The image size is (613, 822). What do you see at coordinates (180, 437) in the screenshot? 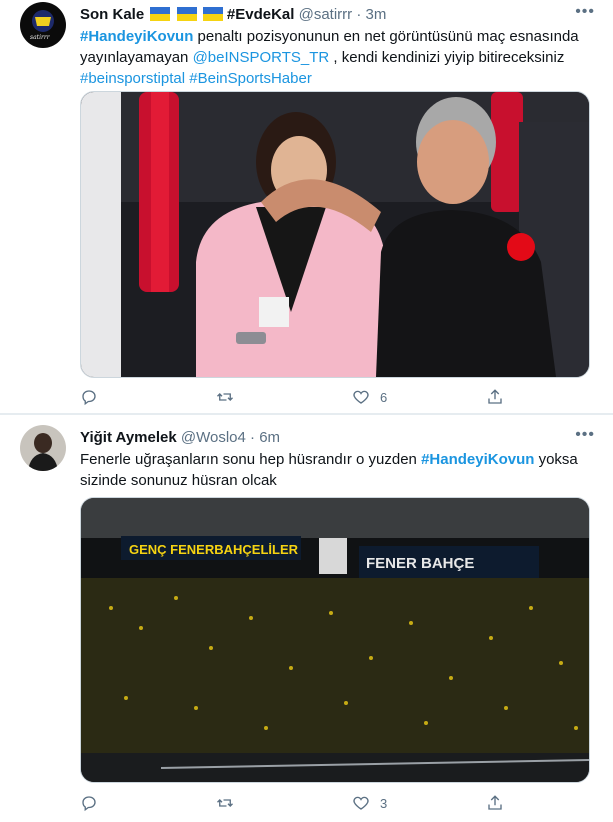
I see `tweet-header: Yiğit Aymelek @Woslo4 · 6m` at bounding box center [180, 437].